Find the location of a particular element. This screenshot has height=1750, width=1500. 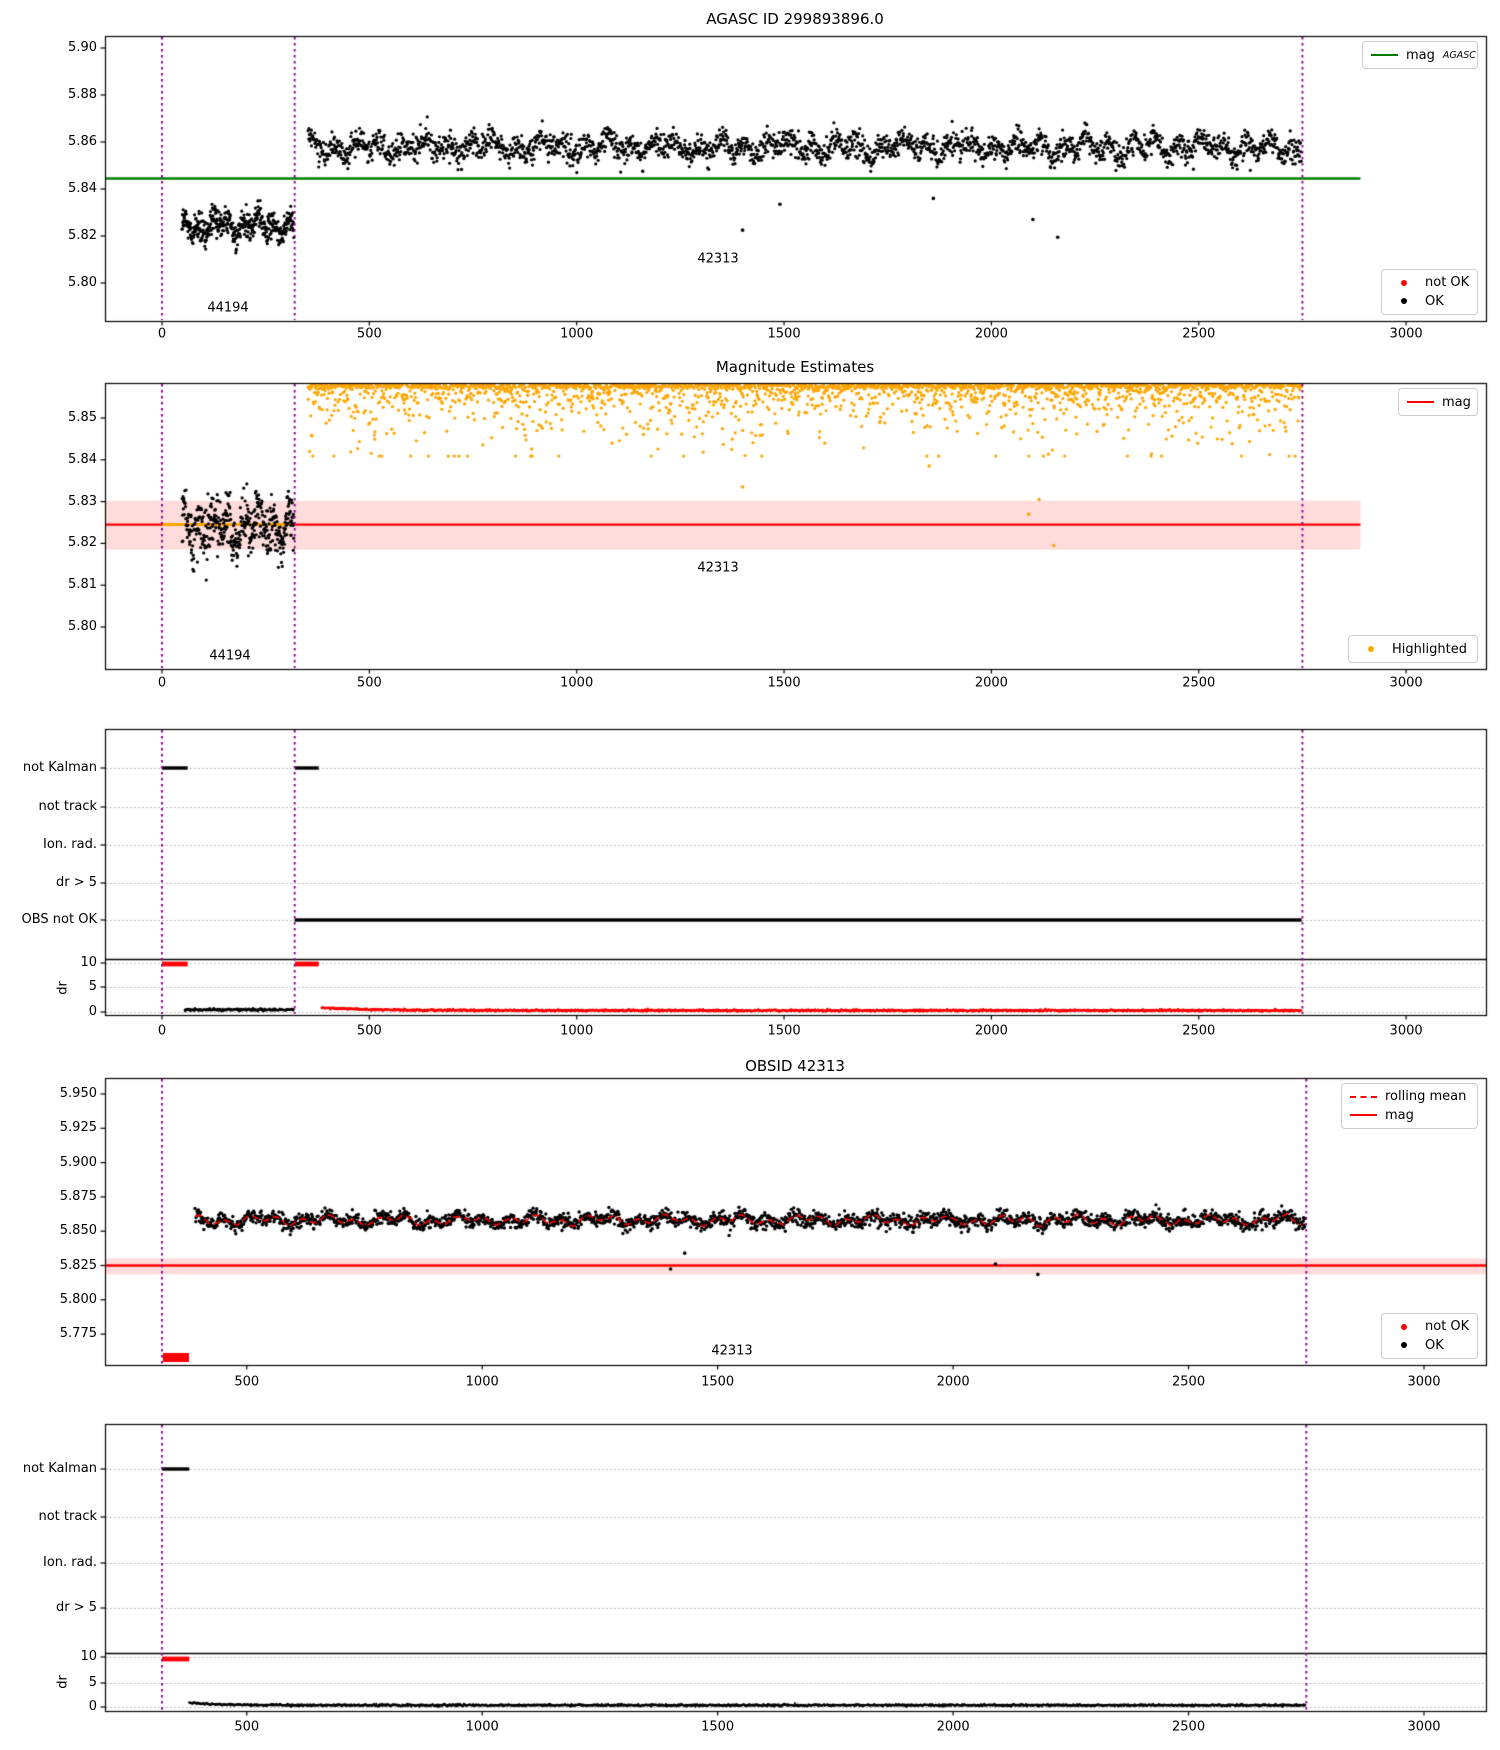

legend-item: not OK is located at coordinates (1429, 1326).